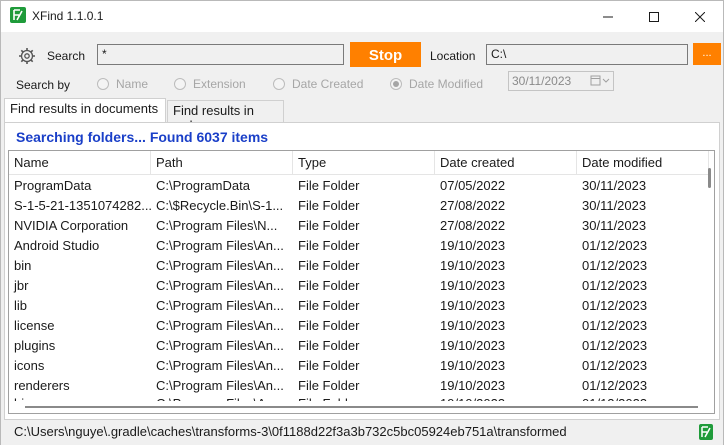 The width and height of the screenshot is (724, 445). What do you see at coordinates (600, 81) in the screenshot?
I see `calendar-dropdown-icon` at bounding box center [600, 81].